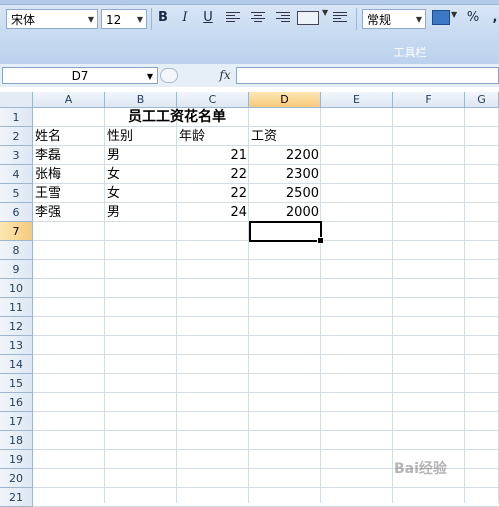 The image size is (499, 507). I want to click on ribbon-group-label: 工具栏, so click(410, 52).